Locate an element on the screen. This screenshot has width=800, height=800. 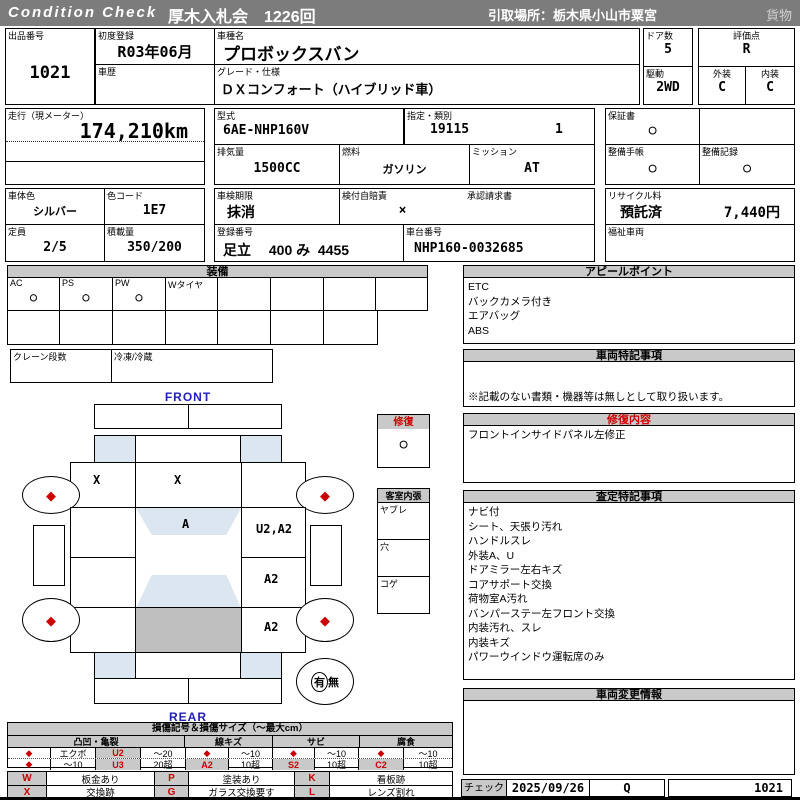
cabin-lining-tear-label: ヤブレ is located at coordinates (394, 510).